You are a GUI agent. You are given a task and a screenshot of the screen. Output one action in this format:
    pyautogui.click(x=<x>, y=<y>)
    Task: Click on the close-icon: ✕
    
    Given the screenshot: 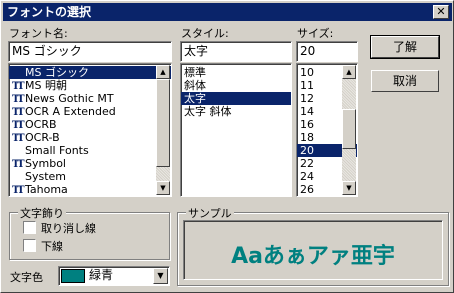 What is the action you would take?
    pyautogui.click(x=441, y=11)
    